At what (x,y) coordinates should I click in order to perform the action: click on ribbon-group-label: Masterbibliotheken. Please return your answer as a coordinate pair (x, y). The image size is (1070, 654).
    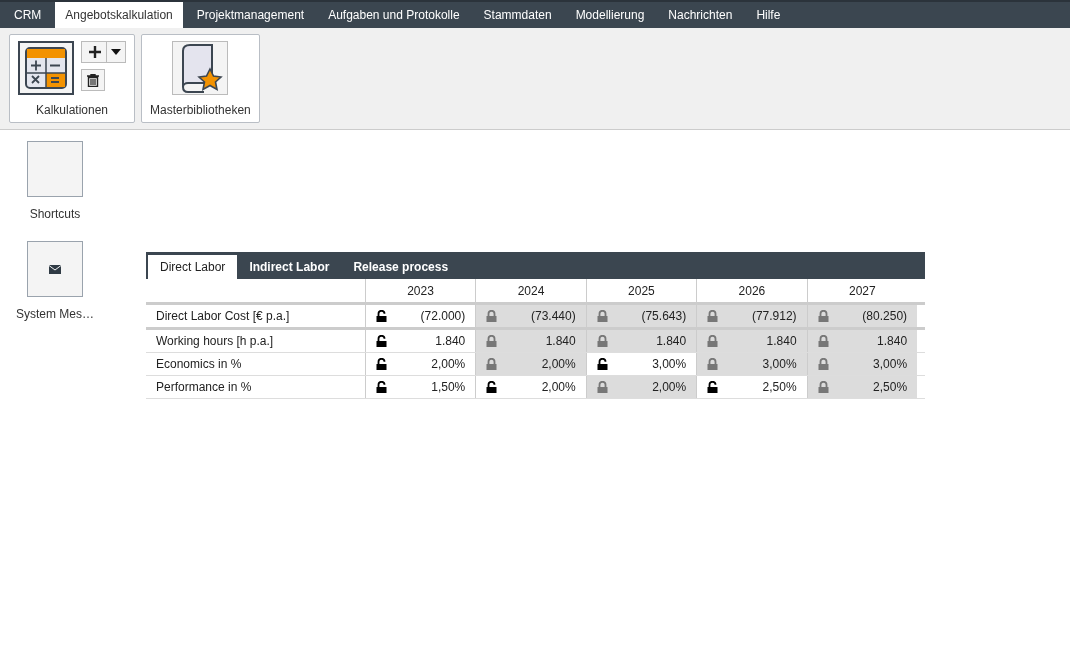
    Looking at the image, I should click on (200, 110).